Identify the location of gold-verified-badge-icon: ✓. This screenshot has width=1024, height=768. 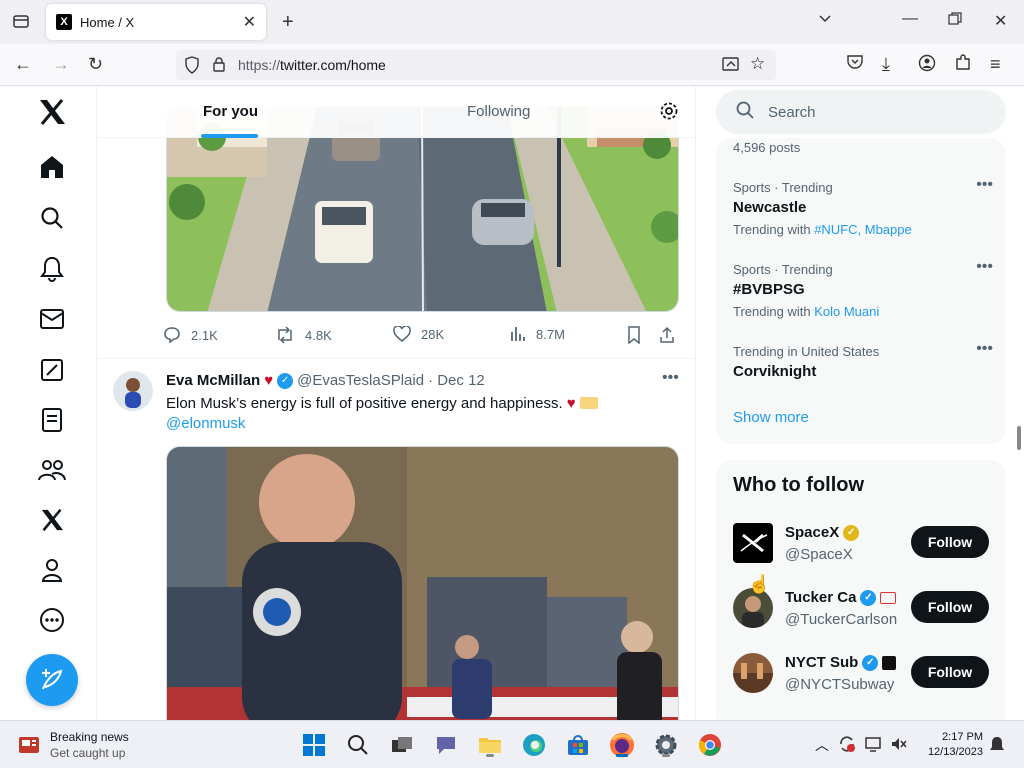
(851, 532).